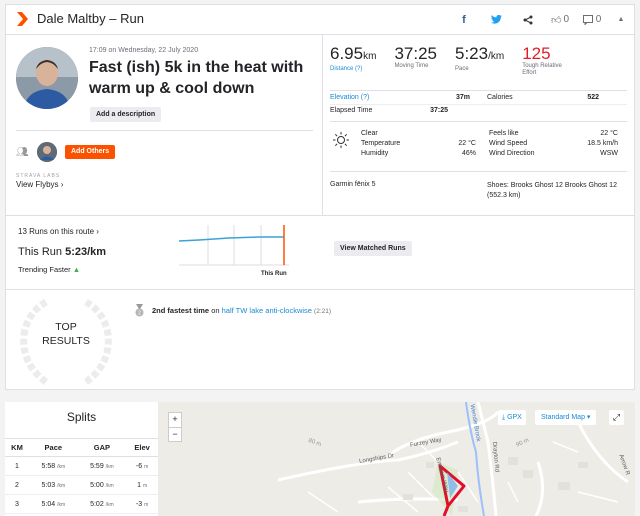 The width and height of the screenshot is (640, 516). I want to click on stat-distance-unit: km, so click(370, 56).